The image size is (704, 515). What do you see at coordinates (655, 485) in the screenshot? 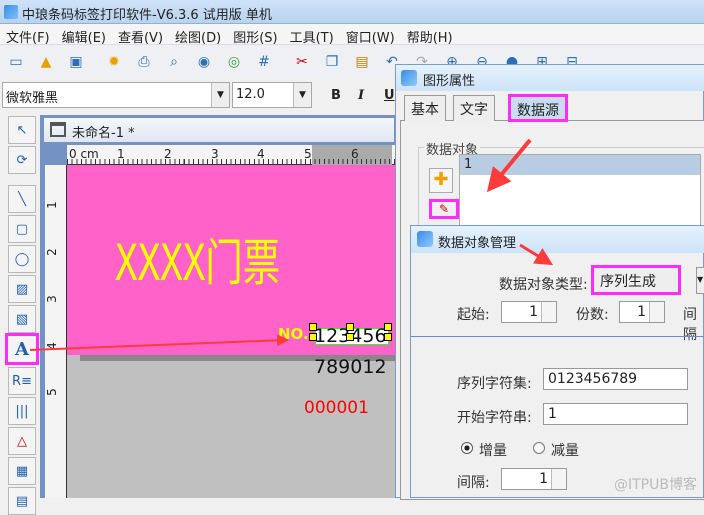
I see `watermark: @ITPUB博客` at bounding box center [655, 485].